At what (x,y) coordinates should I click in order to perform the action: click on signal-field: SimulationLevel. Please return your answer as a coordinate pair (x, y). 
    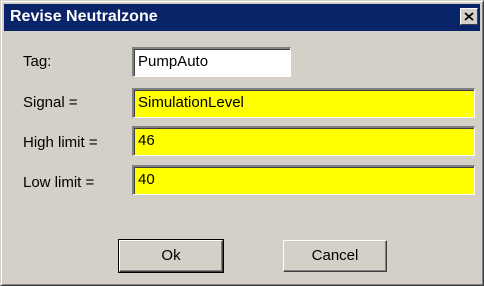
    Looking at the image, I should click on (303, 103).